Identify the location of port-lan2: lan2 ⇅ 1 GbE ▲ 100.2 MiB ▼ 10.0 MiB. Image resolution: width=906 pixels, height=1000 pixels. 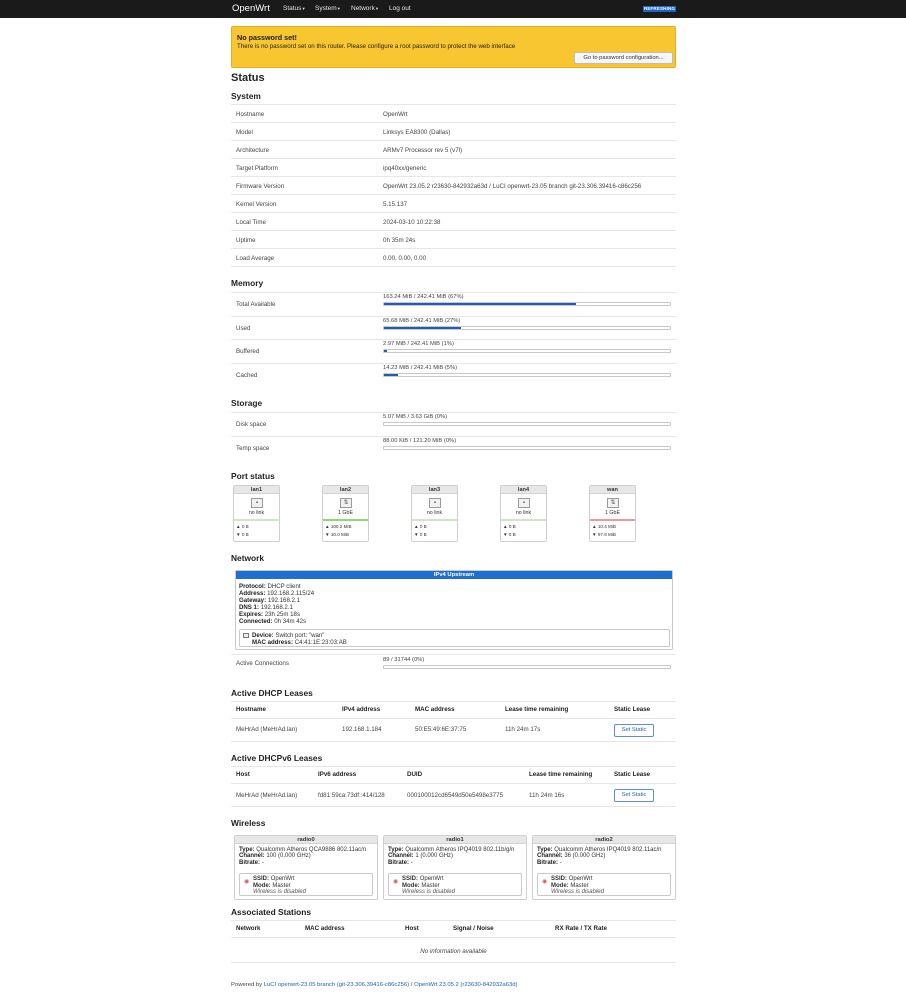
(345, 513).